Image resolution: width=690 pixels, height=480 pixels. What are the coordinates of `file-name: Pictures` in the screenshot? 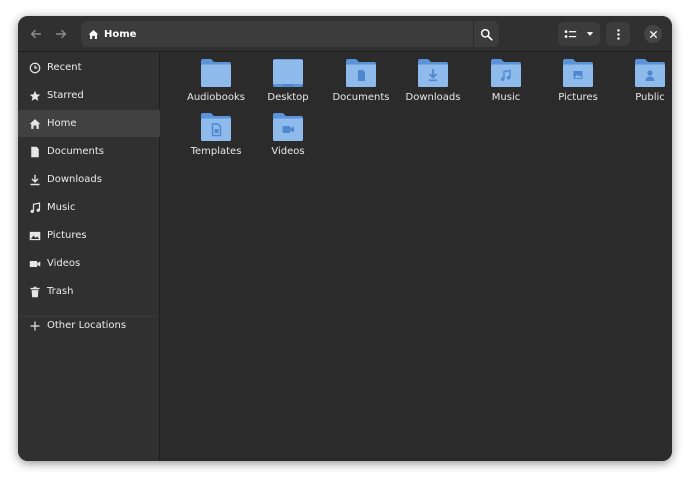 It's located at (578, 97).